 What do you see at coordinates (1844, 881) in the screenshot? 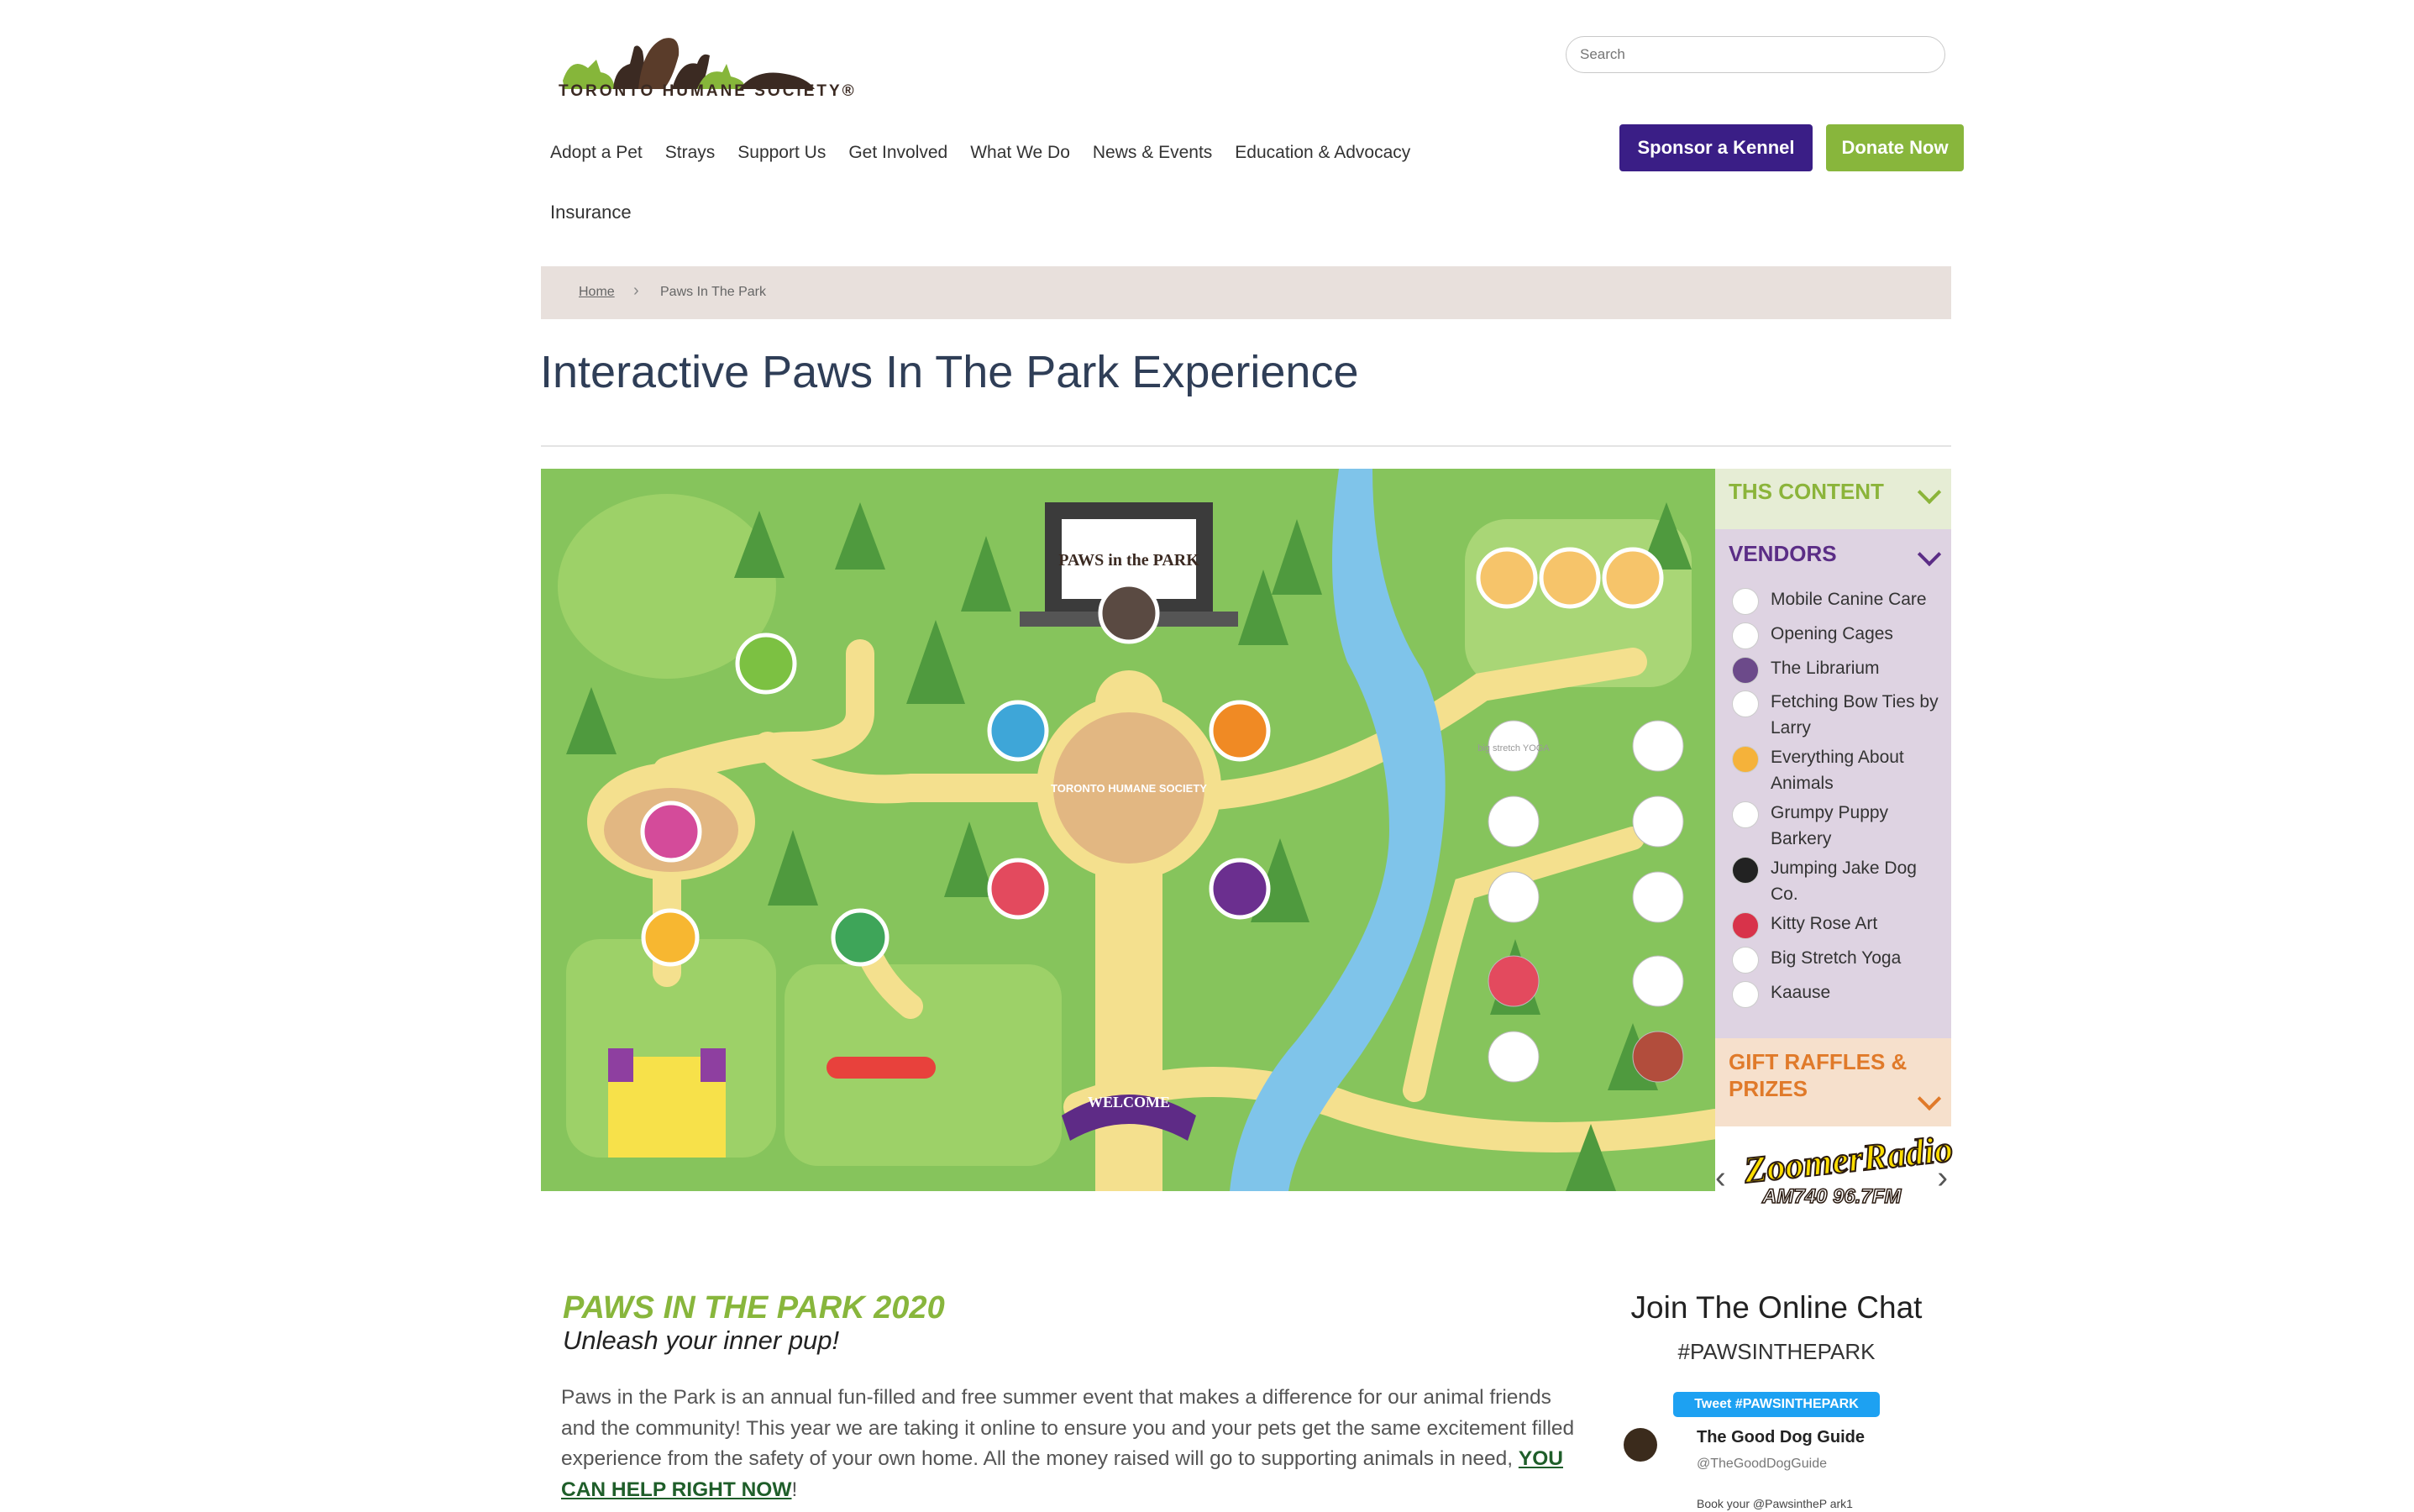
I see `vendor-name: Jumping Jake Dog Co.` at bounding box center [1844, 881].